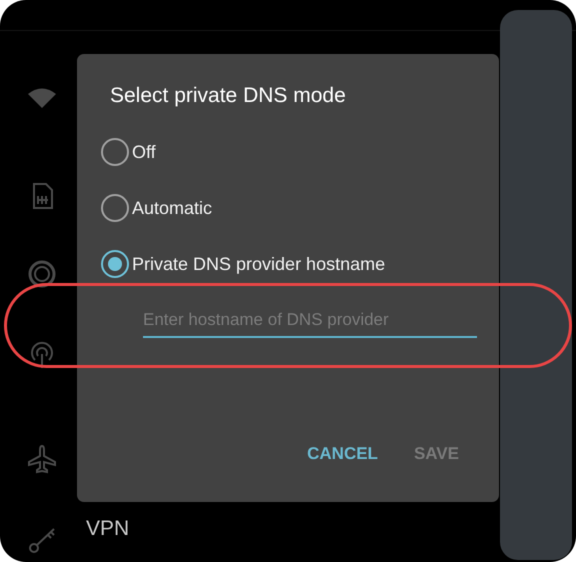 This screenshot has width=576, height=562. I want to click on option-label: Private DNS provider hostname, so click(259, 264).